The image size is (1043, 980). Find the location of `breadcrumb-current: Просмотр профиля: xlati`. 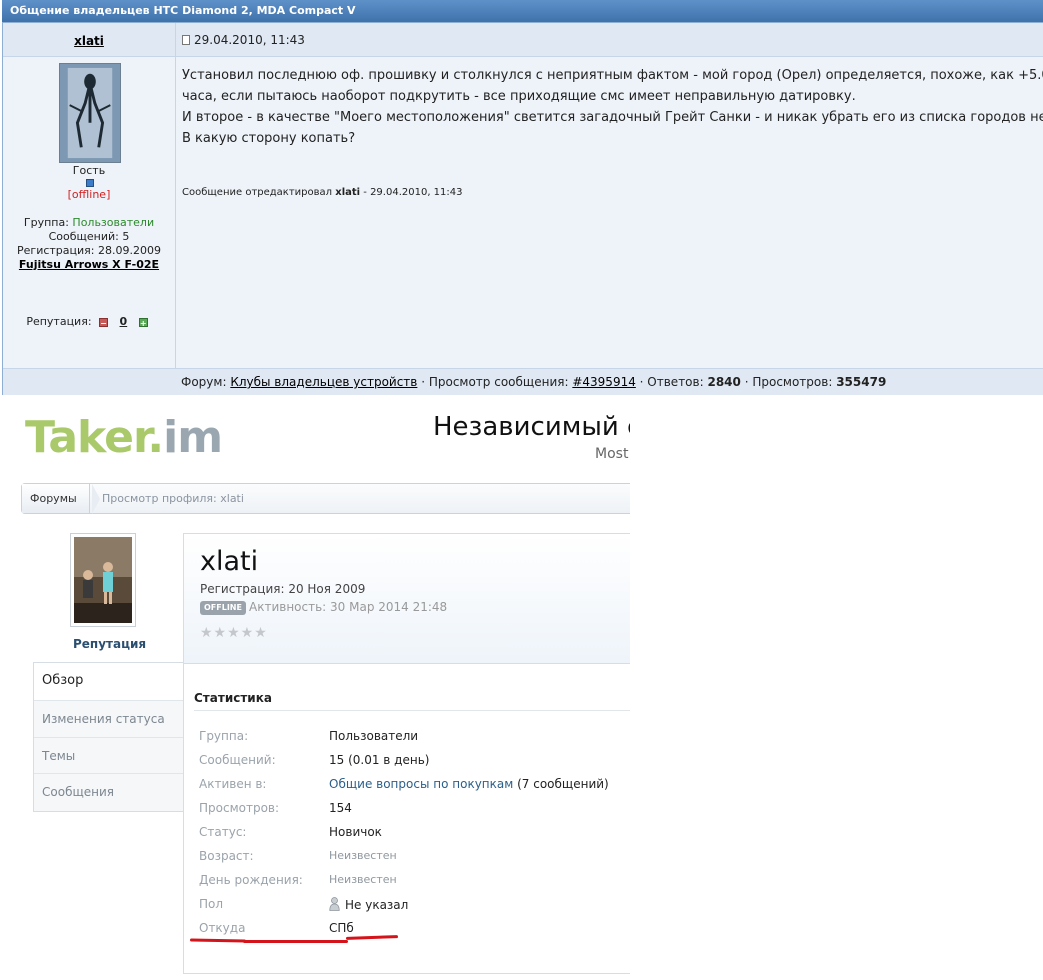

breadcrumb-current: Просмотр профиля: xlati is located at coordinates (173, 498).